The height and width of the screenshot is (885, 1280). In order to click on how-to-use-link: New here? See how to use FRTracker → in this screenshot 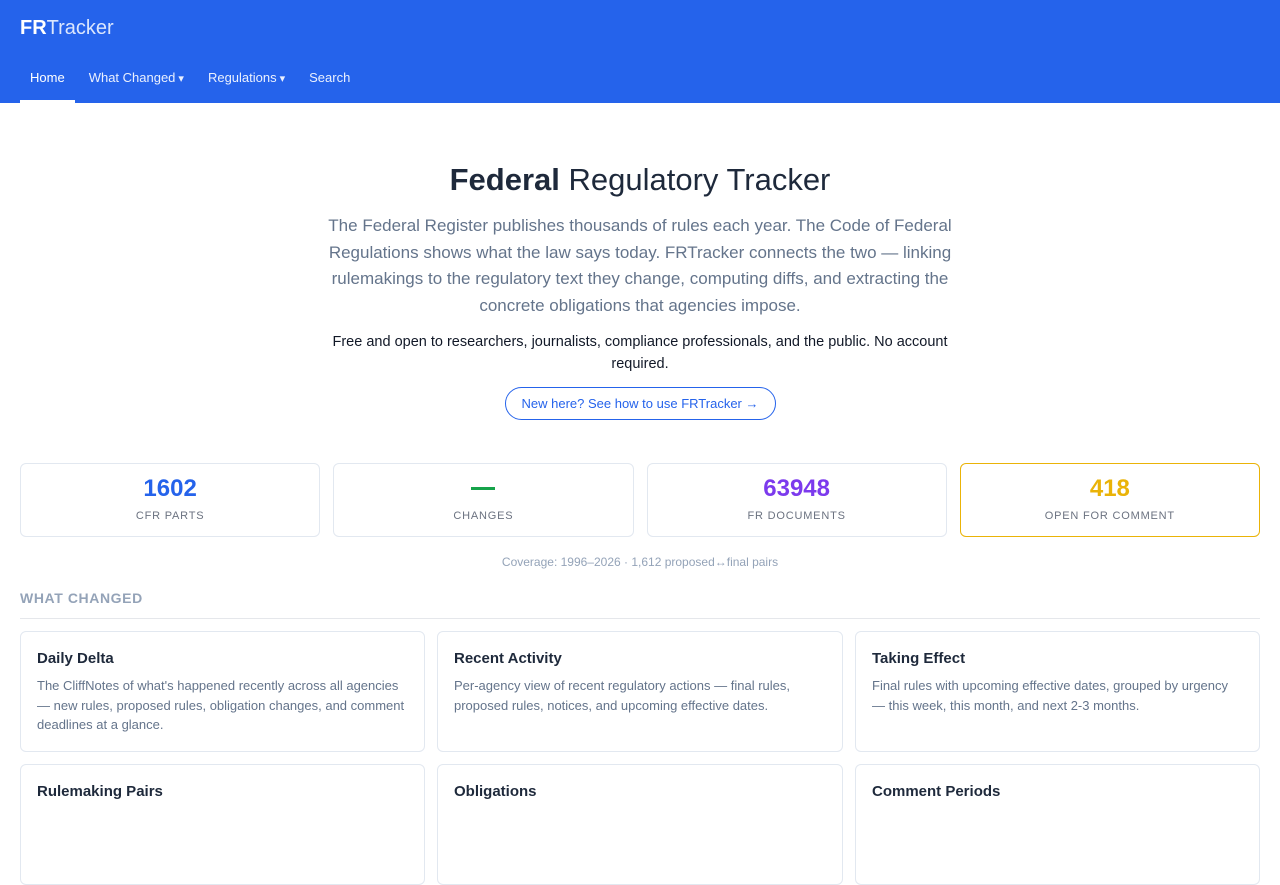, I will do `click(640, 403)`.